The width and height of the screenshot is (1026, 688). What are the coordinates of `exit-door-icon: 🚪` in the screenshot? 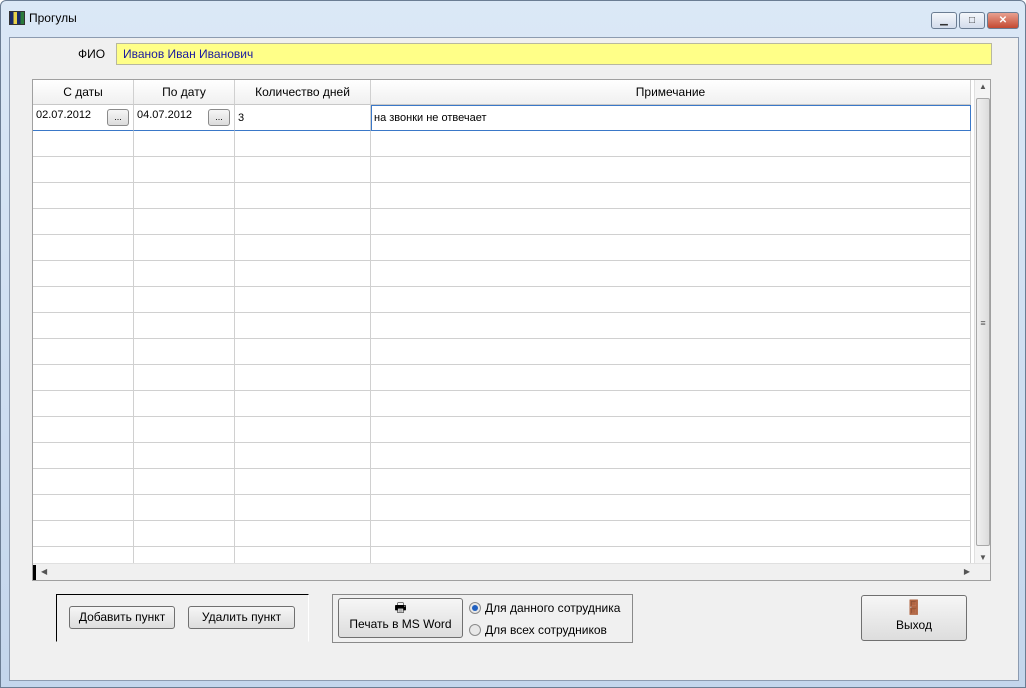 It's located at (914, 607).